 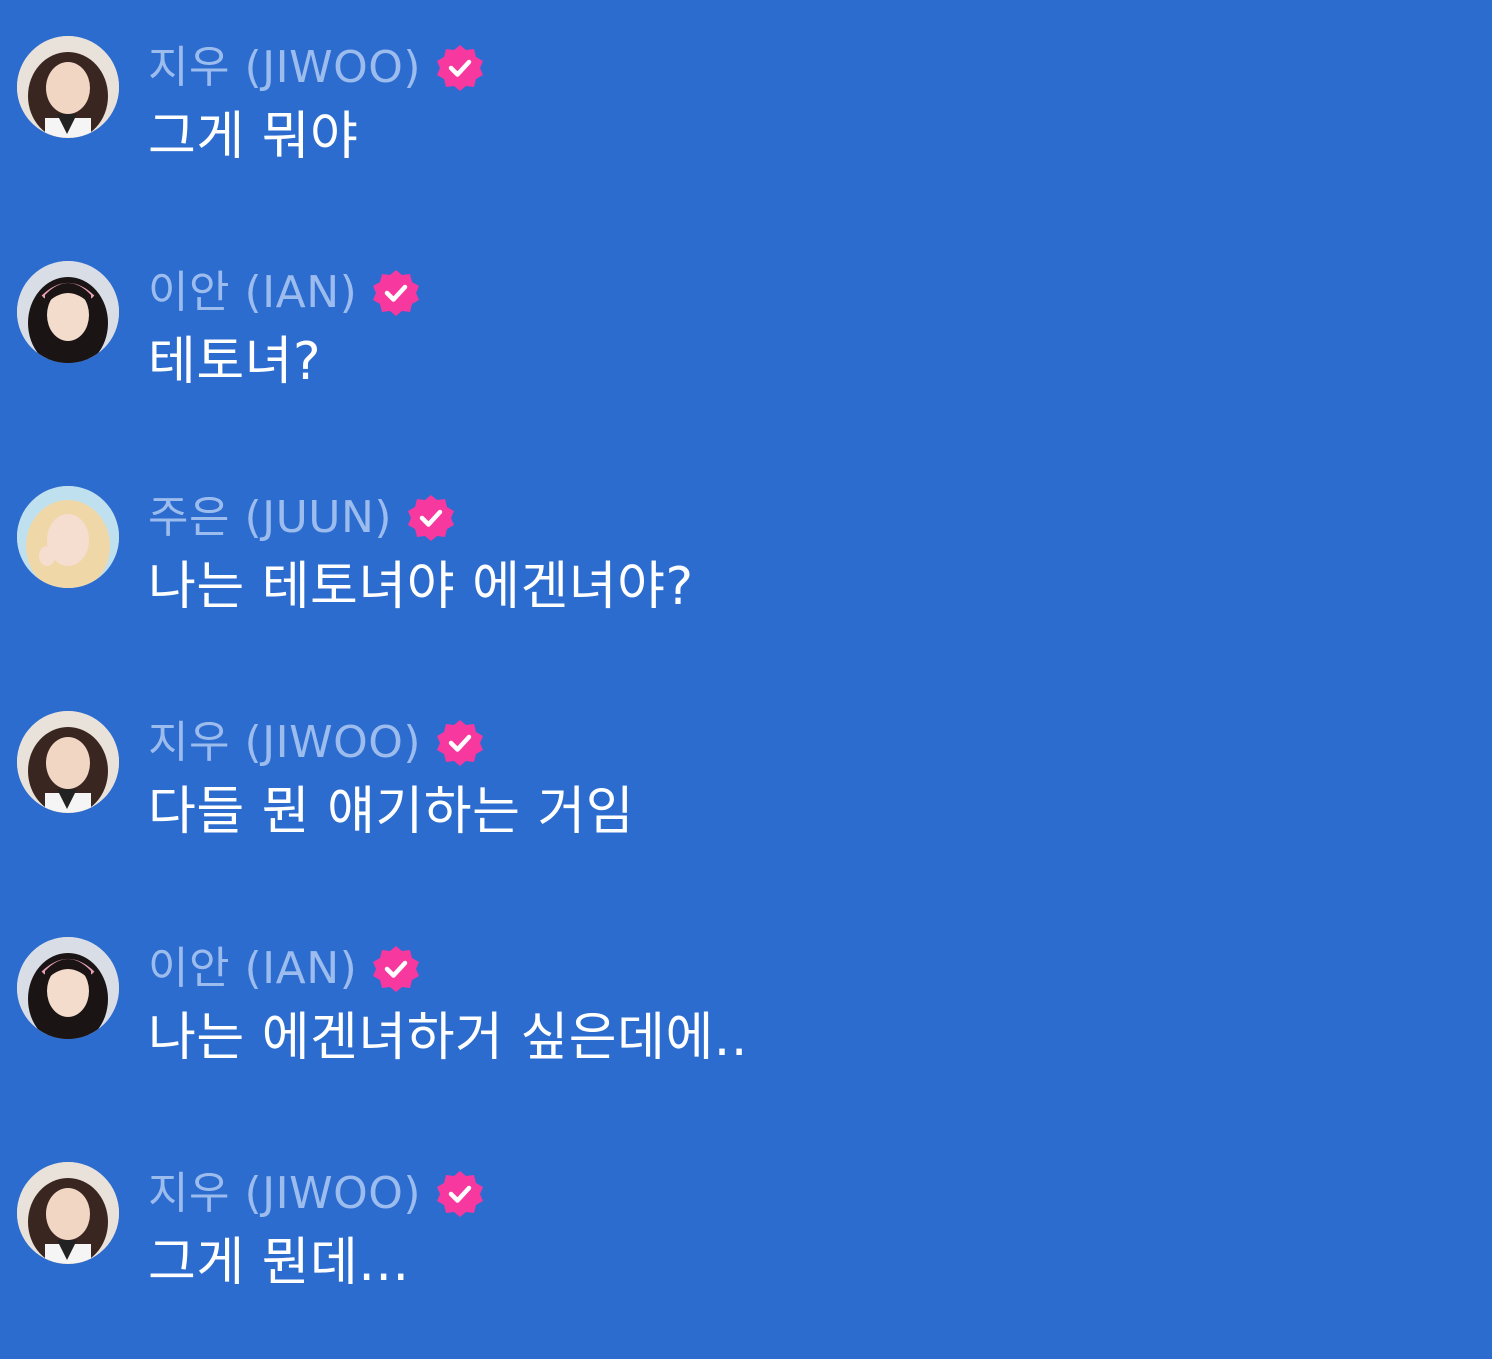 I want to click on chat-message: 이안 (IAN) 나는 에겐녀하거 싶은데에.., so click(x=746, y=1034).